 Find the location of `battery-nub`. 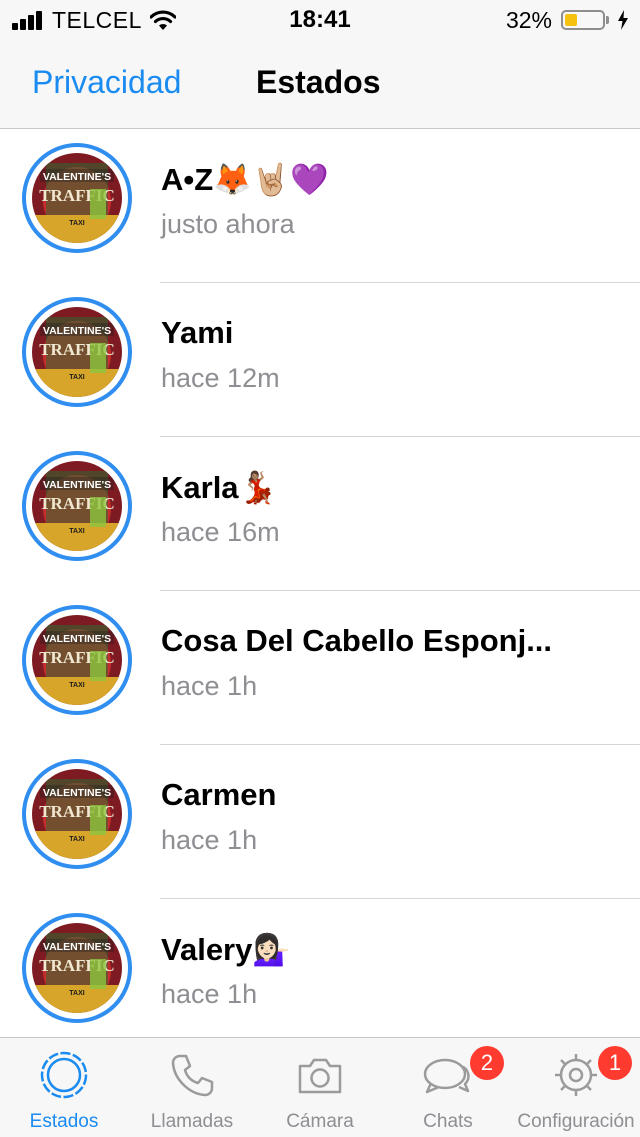

battery-nub is located at coordinates (607, 20).